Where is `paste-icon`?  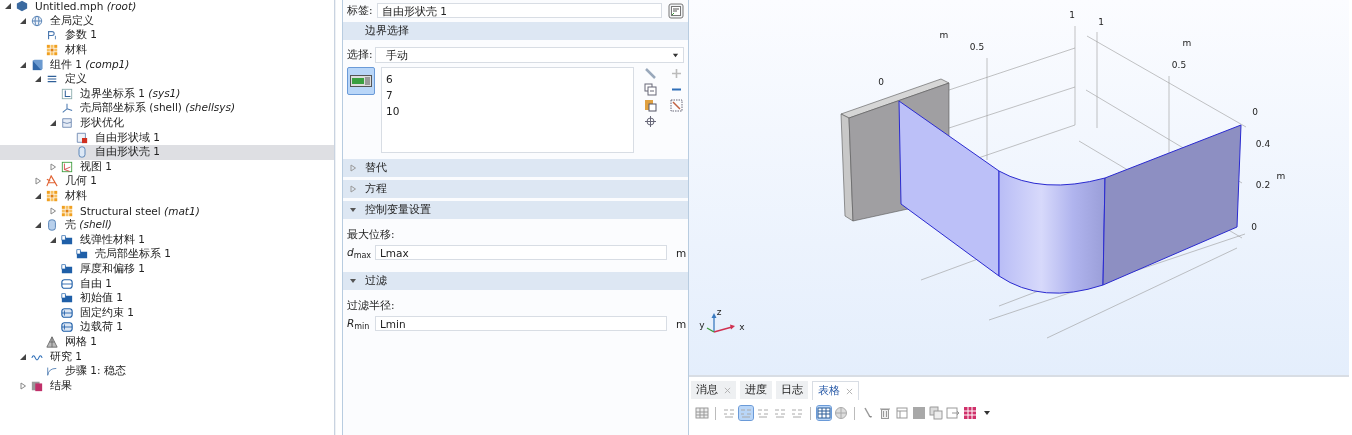 paste-icon is located at coordinates (650, 105).